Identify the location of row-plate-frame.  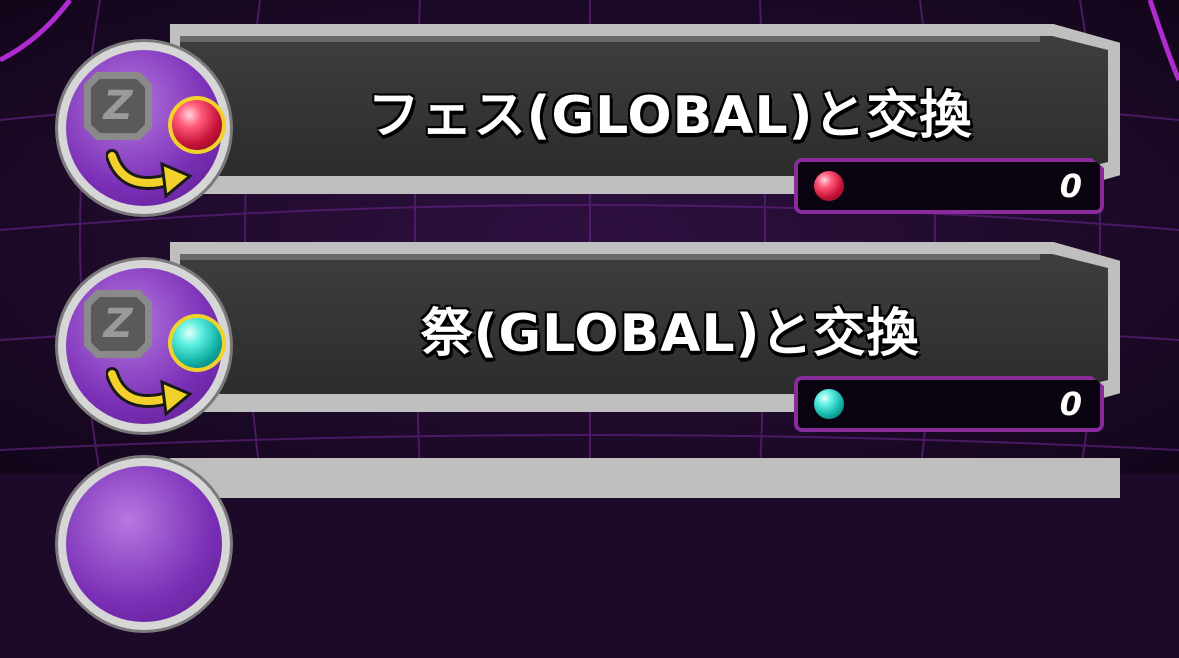
(645, 478).